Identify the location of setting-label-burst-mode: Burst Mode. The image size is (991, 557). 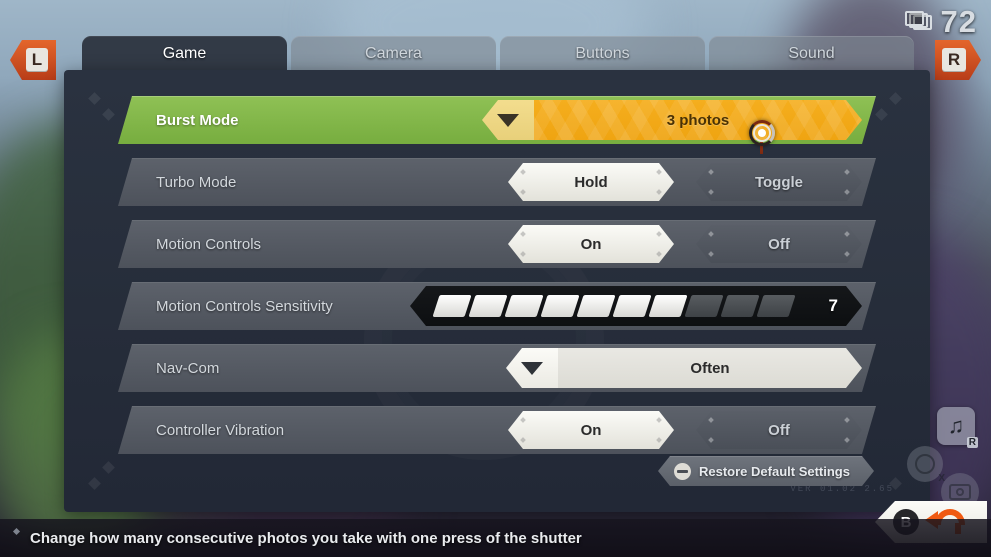
(197, 120).